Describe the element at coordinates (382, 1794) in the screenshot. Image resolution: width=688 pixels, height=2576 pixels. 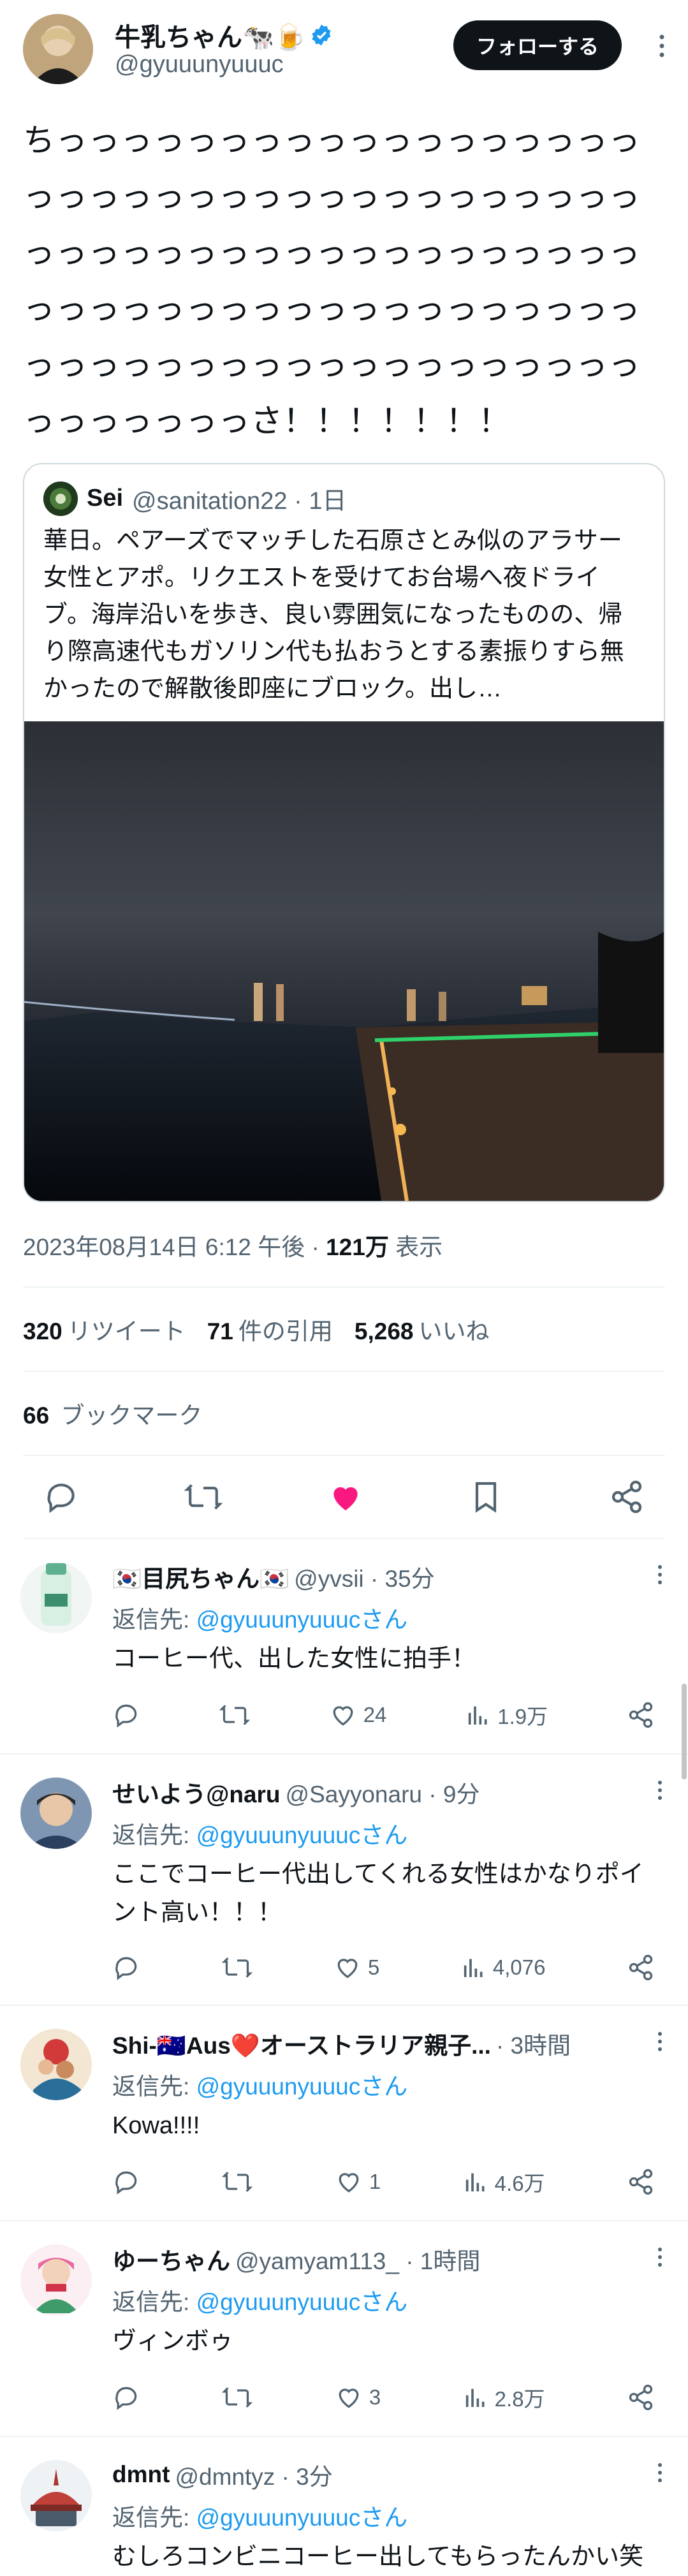
I see `reply-handle-time: @Sayyonaru · 9分` at that location.